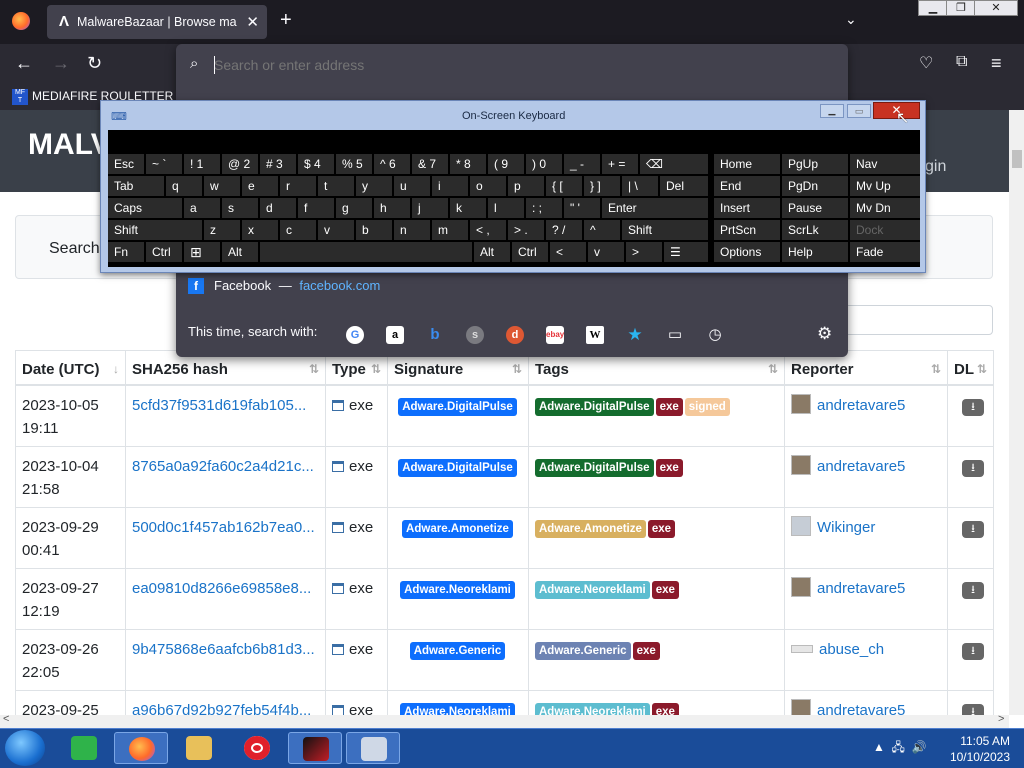  I want to click on tag-badge: Adware.Amonetize, so click(590, 529).